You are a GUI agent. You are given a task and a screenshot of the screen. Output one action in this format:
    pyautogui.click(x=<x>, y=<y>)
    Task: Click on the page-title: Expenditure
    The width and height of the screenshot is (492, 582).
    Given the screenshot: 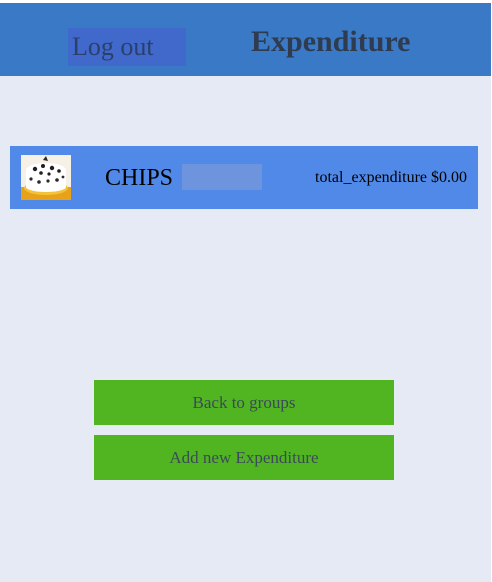 What is the action you would take?
    pyautogui.click(x=331, y=41)
    